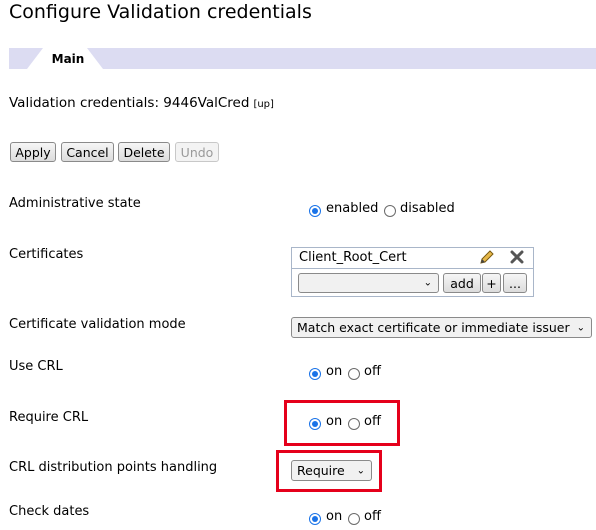 The image size is (596, 530). Describe the element at coordinates (517, 257) in the screenshot. I see `delete-x-icon` at that location.